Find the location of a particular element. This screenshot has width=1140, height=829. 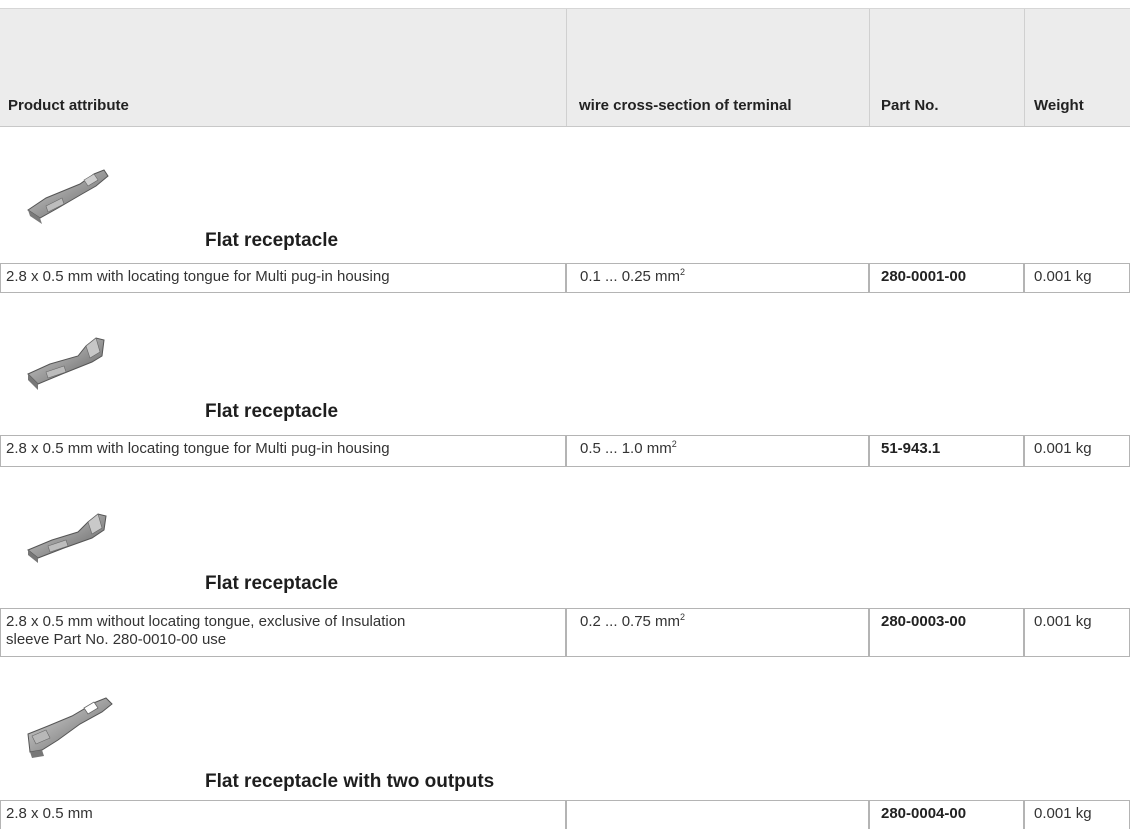

part-number: 280-0004-00 is located at coordinates (946, 814).